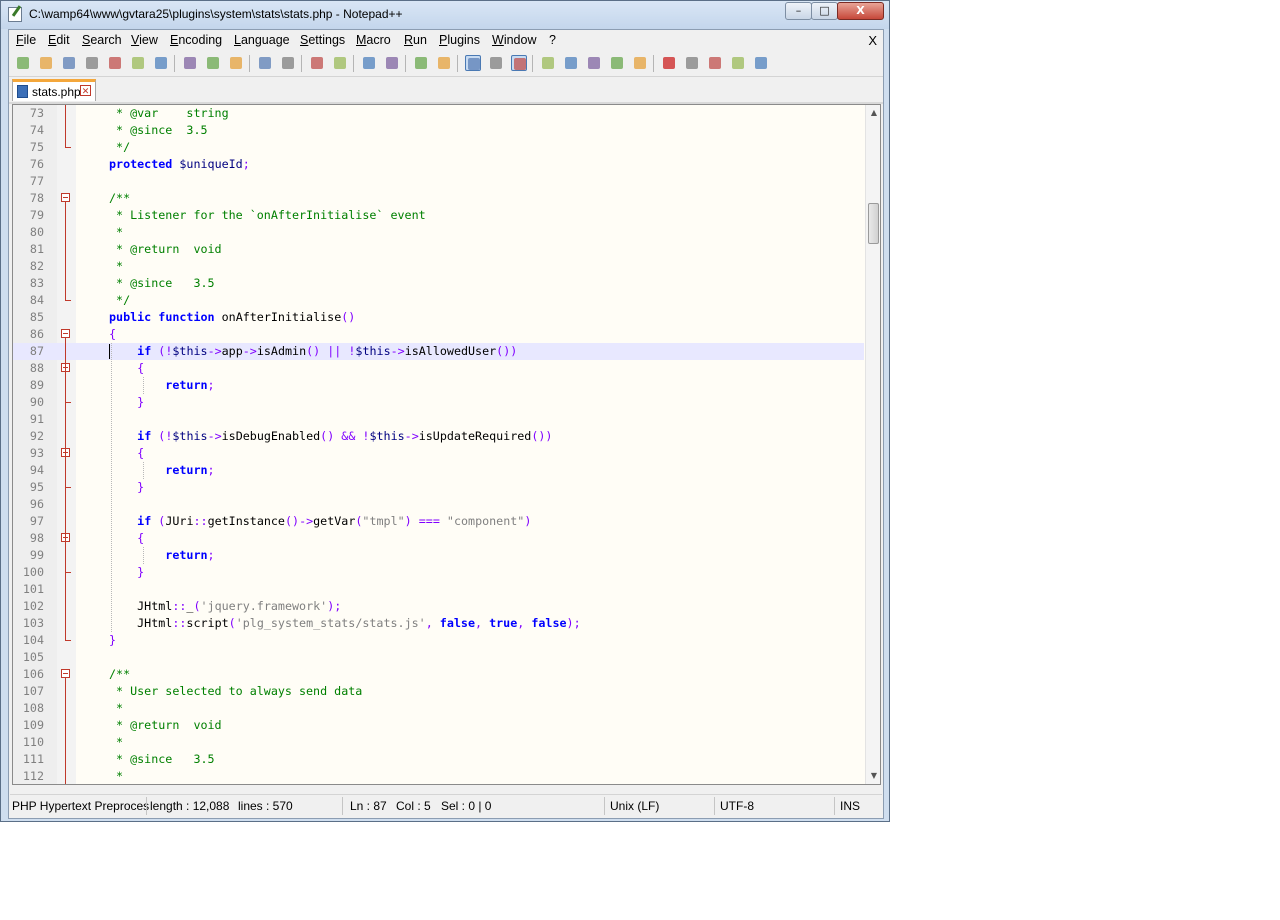 The height and width of the screenshot is (920, 1280). What do you see at coordinates (640, 63) in the screenshot?
I see `monitoring-icon` at bounding box center [640, 63].